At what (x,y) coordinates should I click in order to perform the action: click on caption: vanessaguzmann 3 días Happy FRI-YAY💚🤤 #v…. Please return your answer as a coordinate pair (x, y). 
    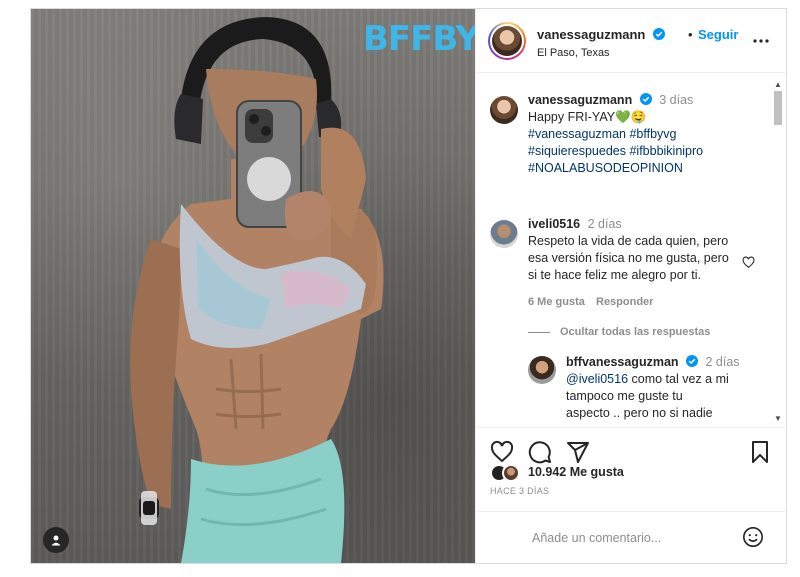
    Looking at the image, I should click on (615, 134).